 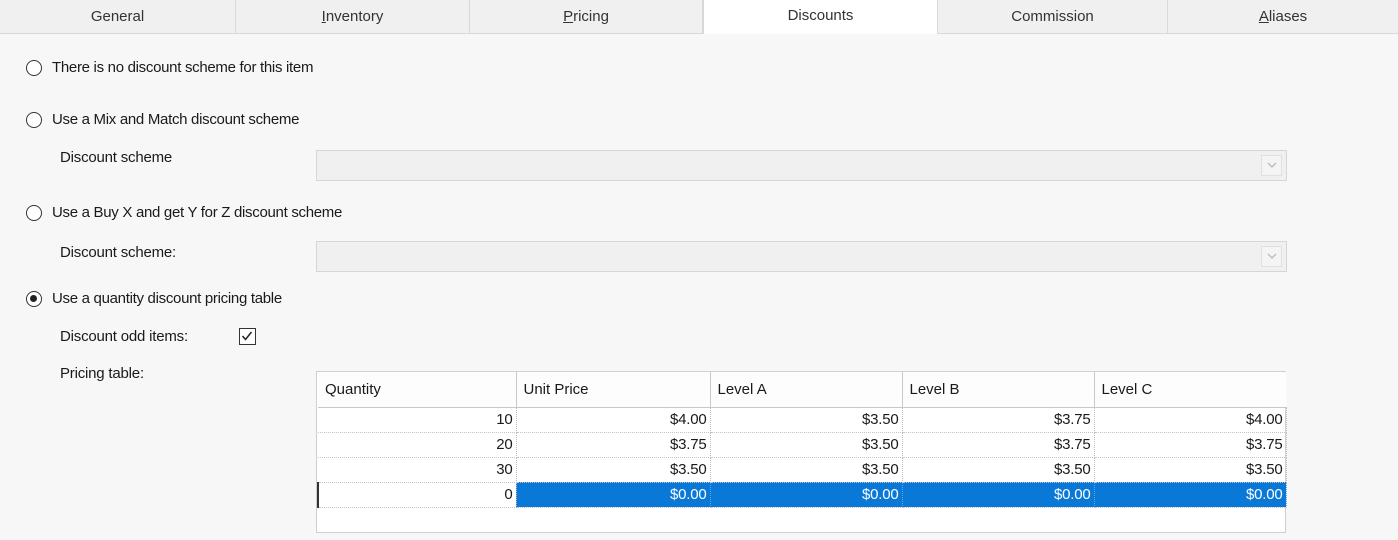 I want to click on tab-pricing: Pricing, so click(x=586, y=16).